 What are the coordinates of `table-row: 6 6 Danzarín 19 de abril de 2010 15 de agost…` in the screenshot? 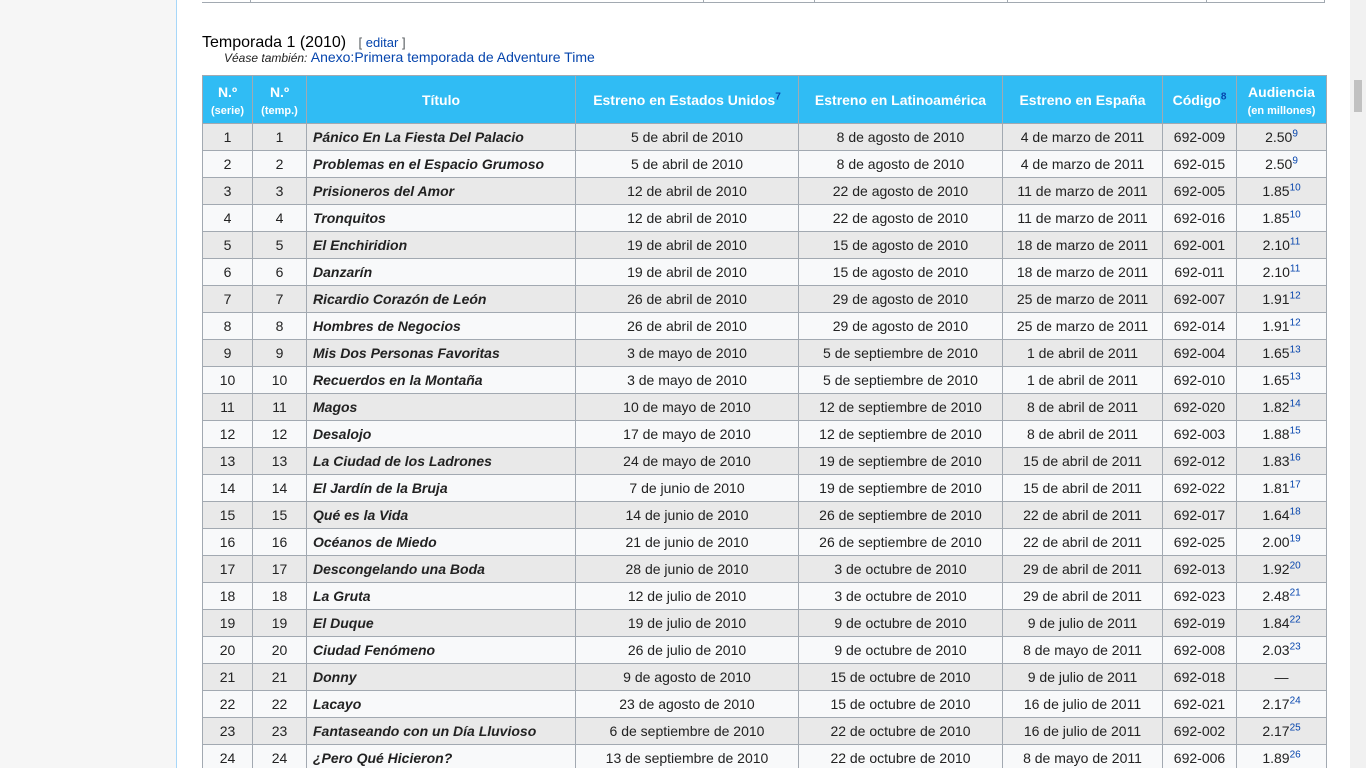 It's located at (764, 272).